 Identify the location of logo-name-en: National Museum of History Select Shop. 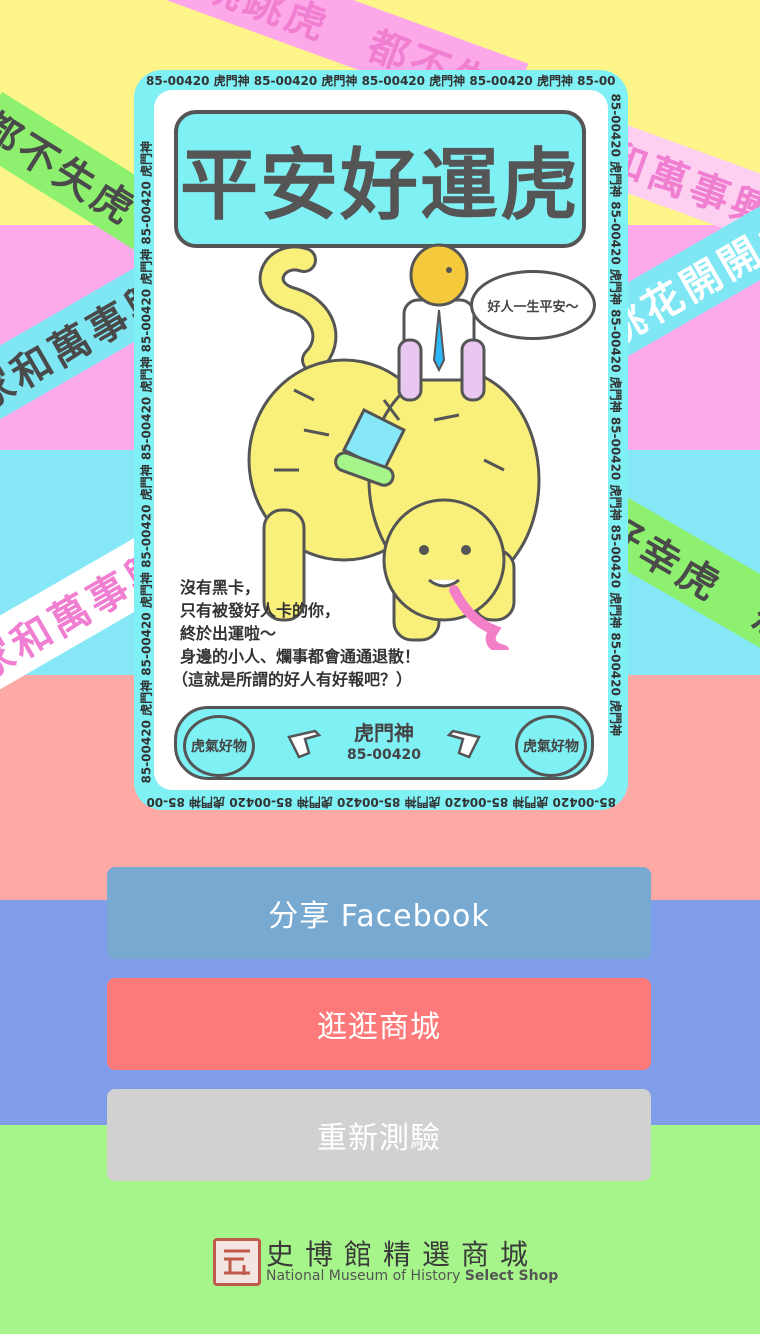
(412, 1276).